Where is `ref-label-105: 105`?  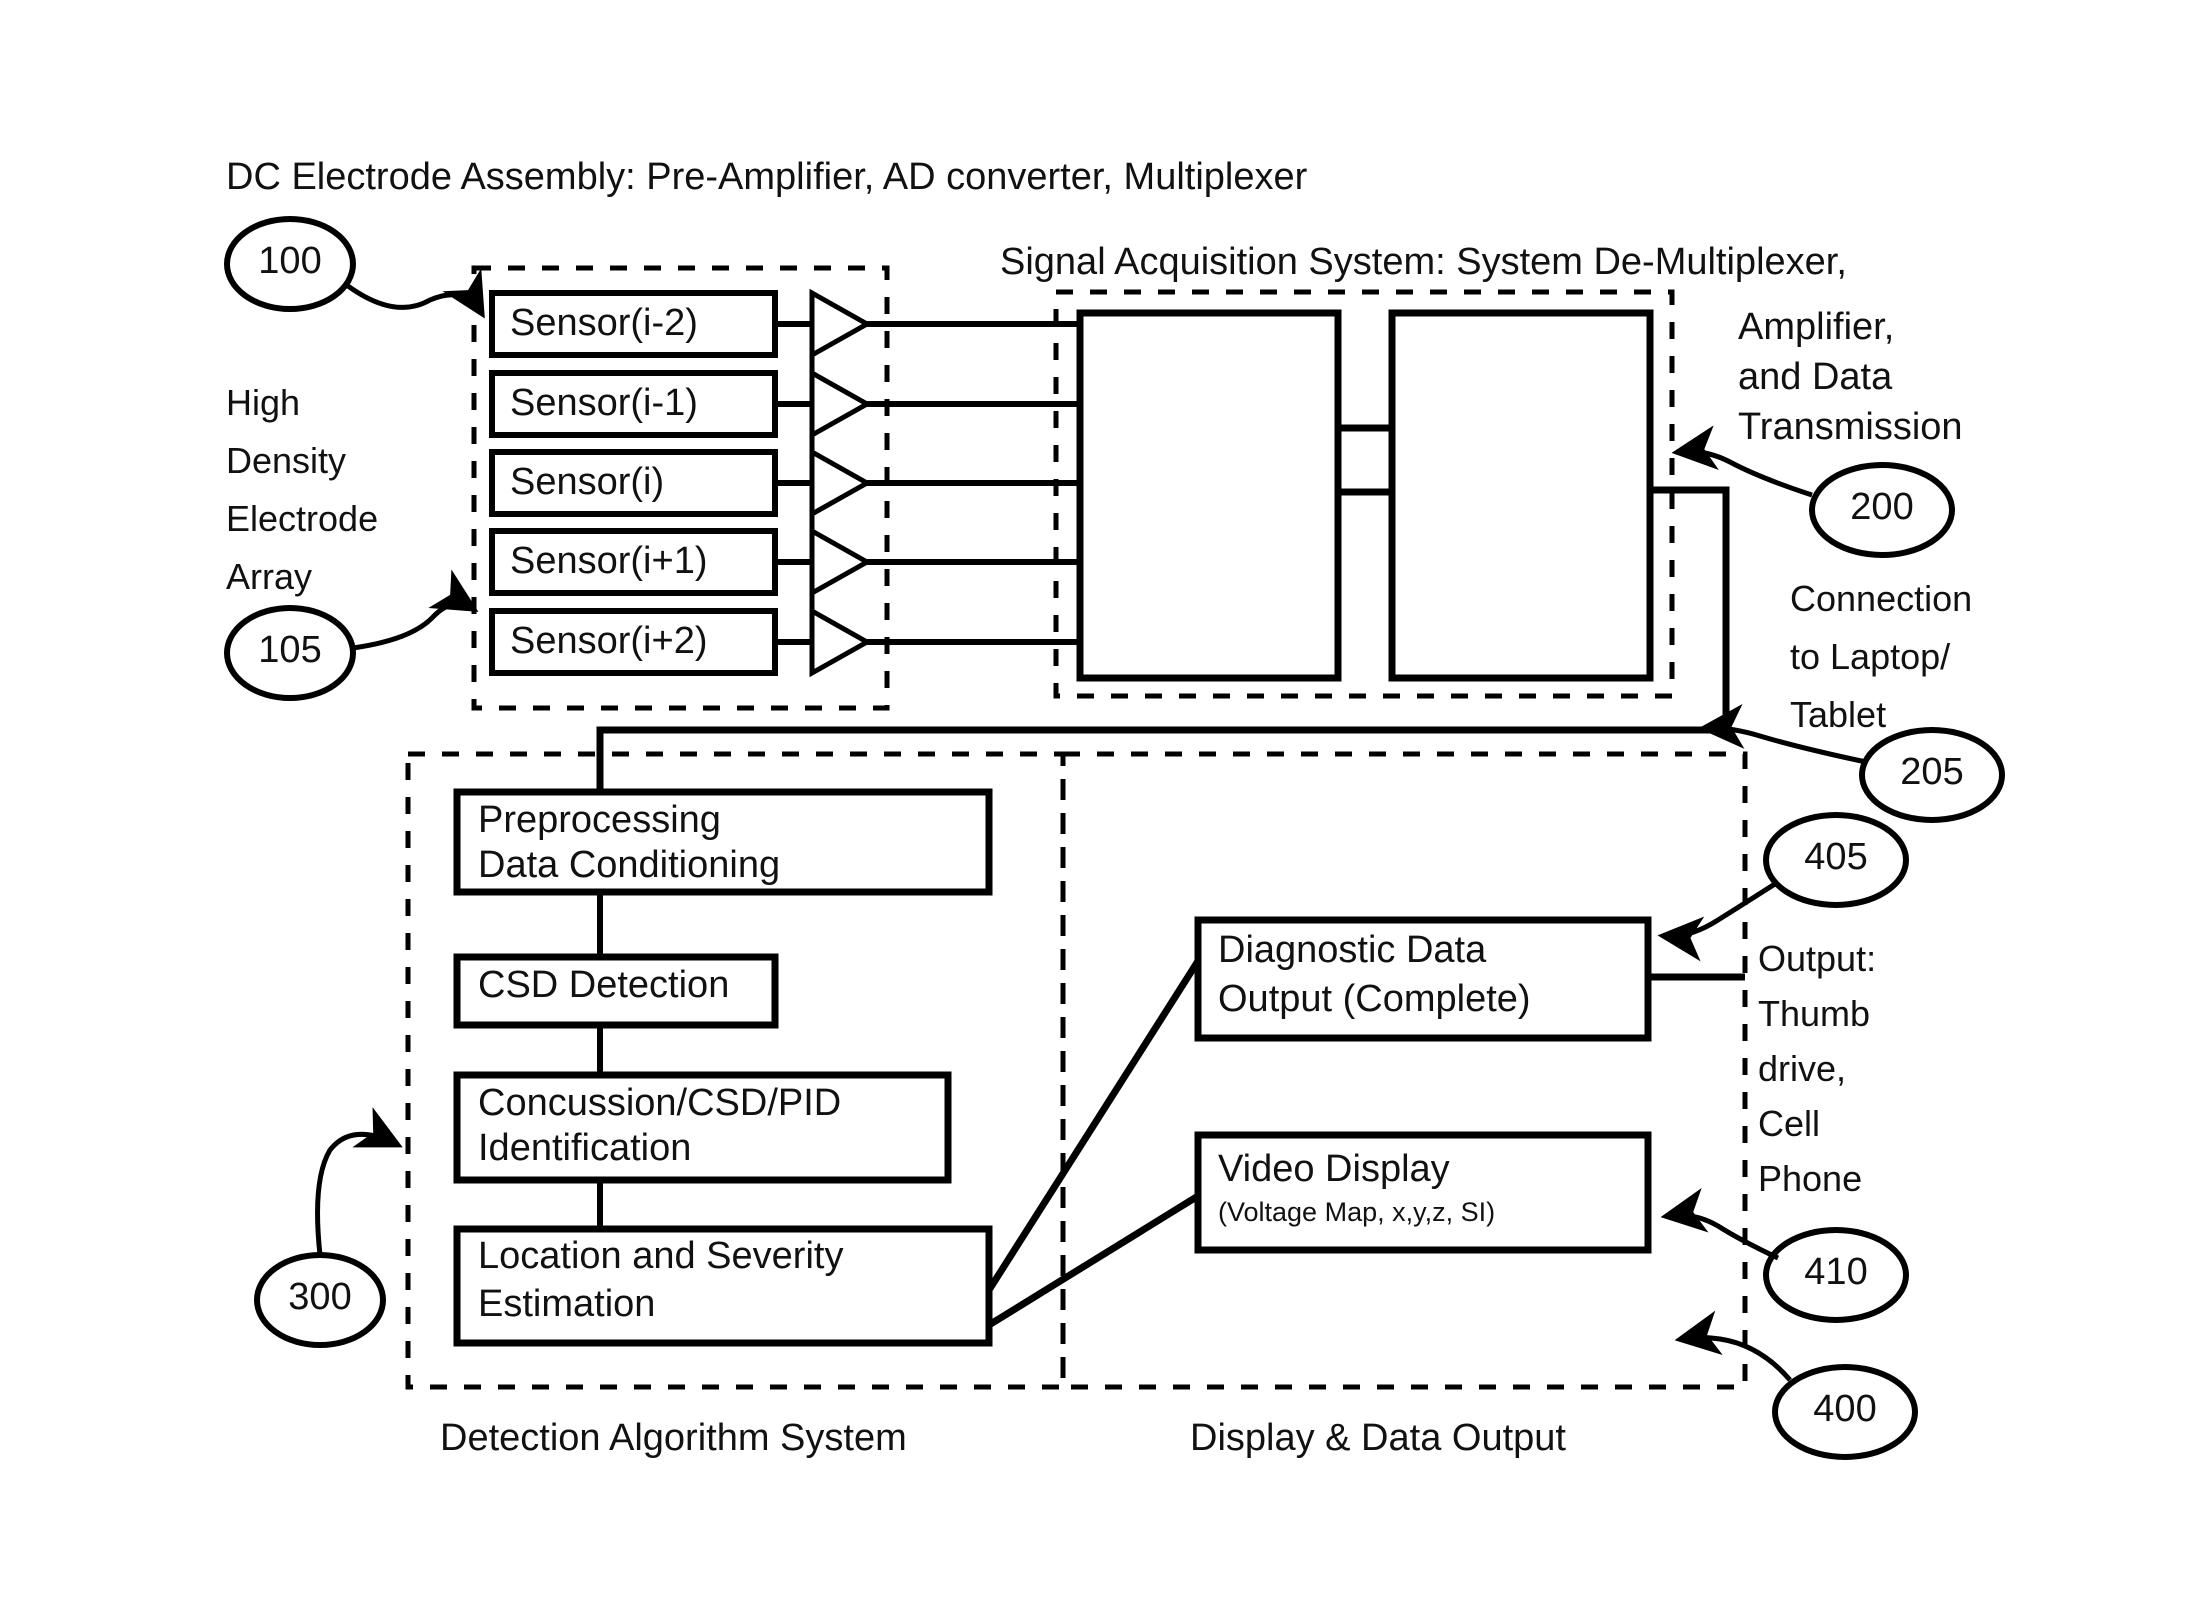 ref-label-105: 105 is located at coordinates (290, 650).